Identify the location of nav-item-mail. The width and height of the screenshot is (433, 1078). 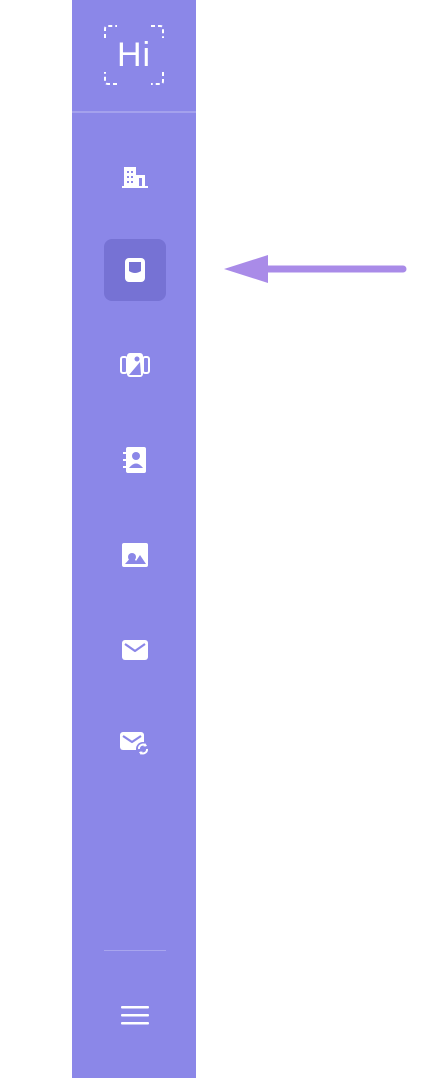
(135, 650).